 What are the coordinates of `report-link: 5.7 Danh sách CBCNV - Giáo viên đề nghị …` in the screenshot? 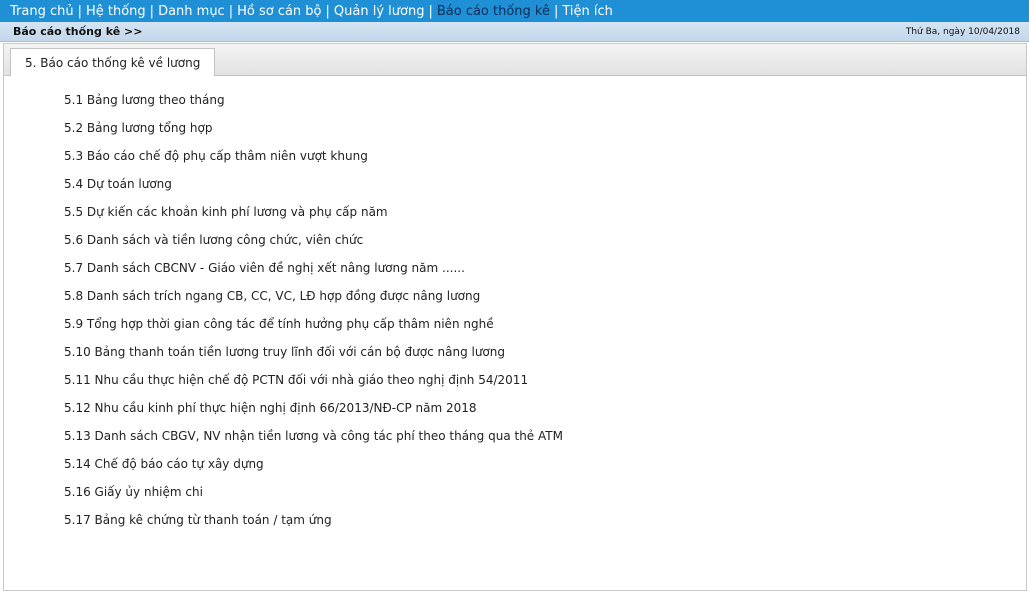 It's located at (313, 275).